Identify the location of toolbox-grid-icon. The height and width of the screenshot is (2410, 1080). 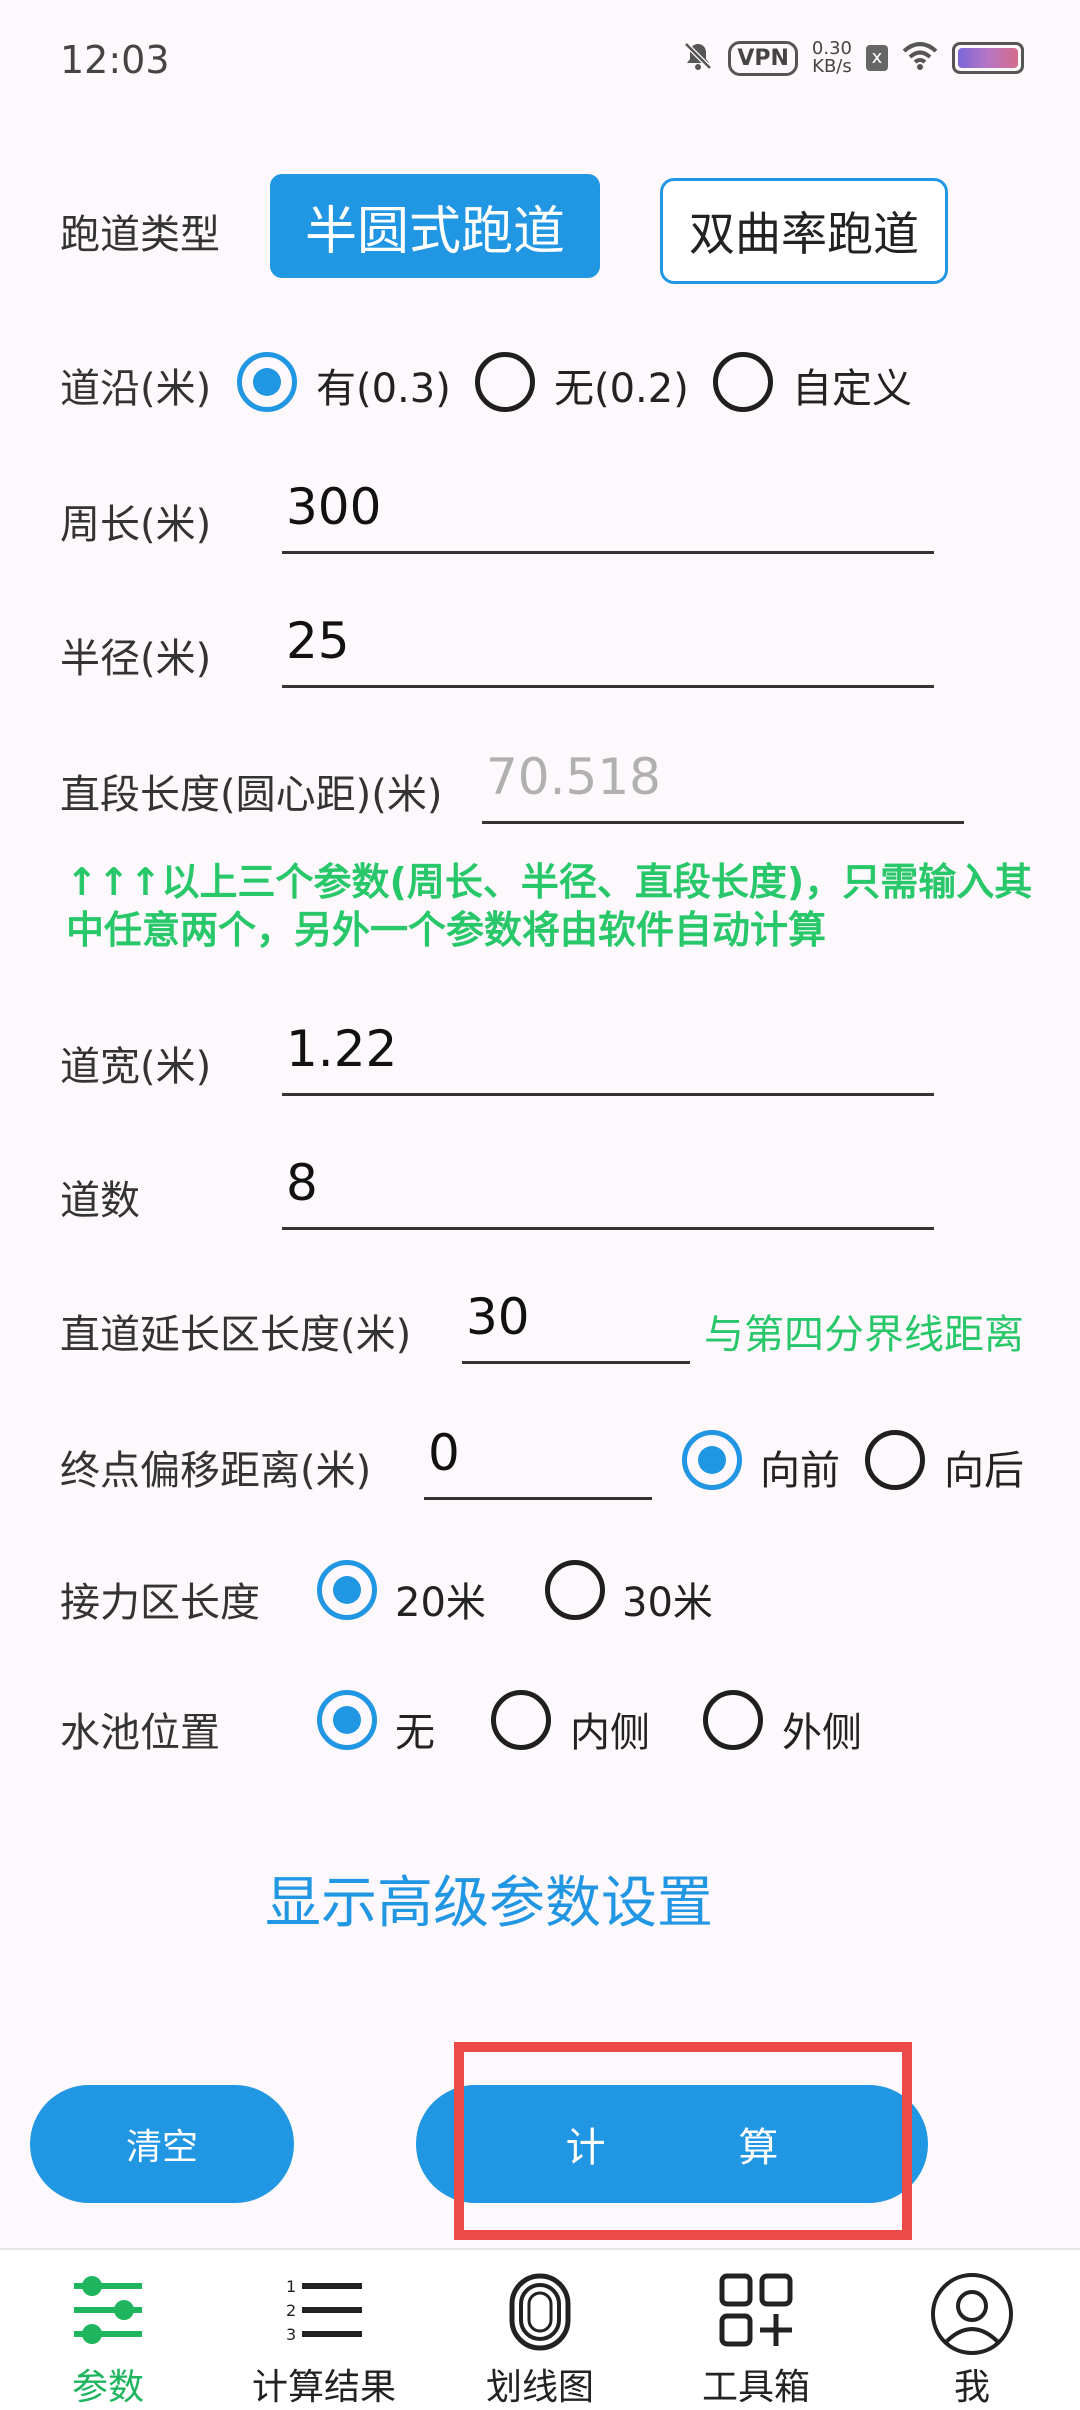
(756, 2312).